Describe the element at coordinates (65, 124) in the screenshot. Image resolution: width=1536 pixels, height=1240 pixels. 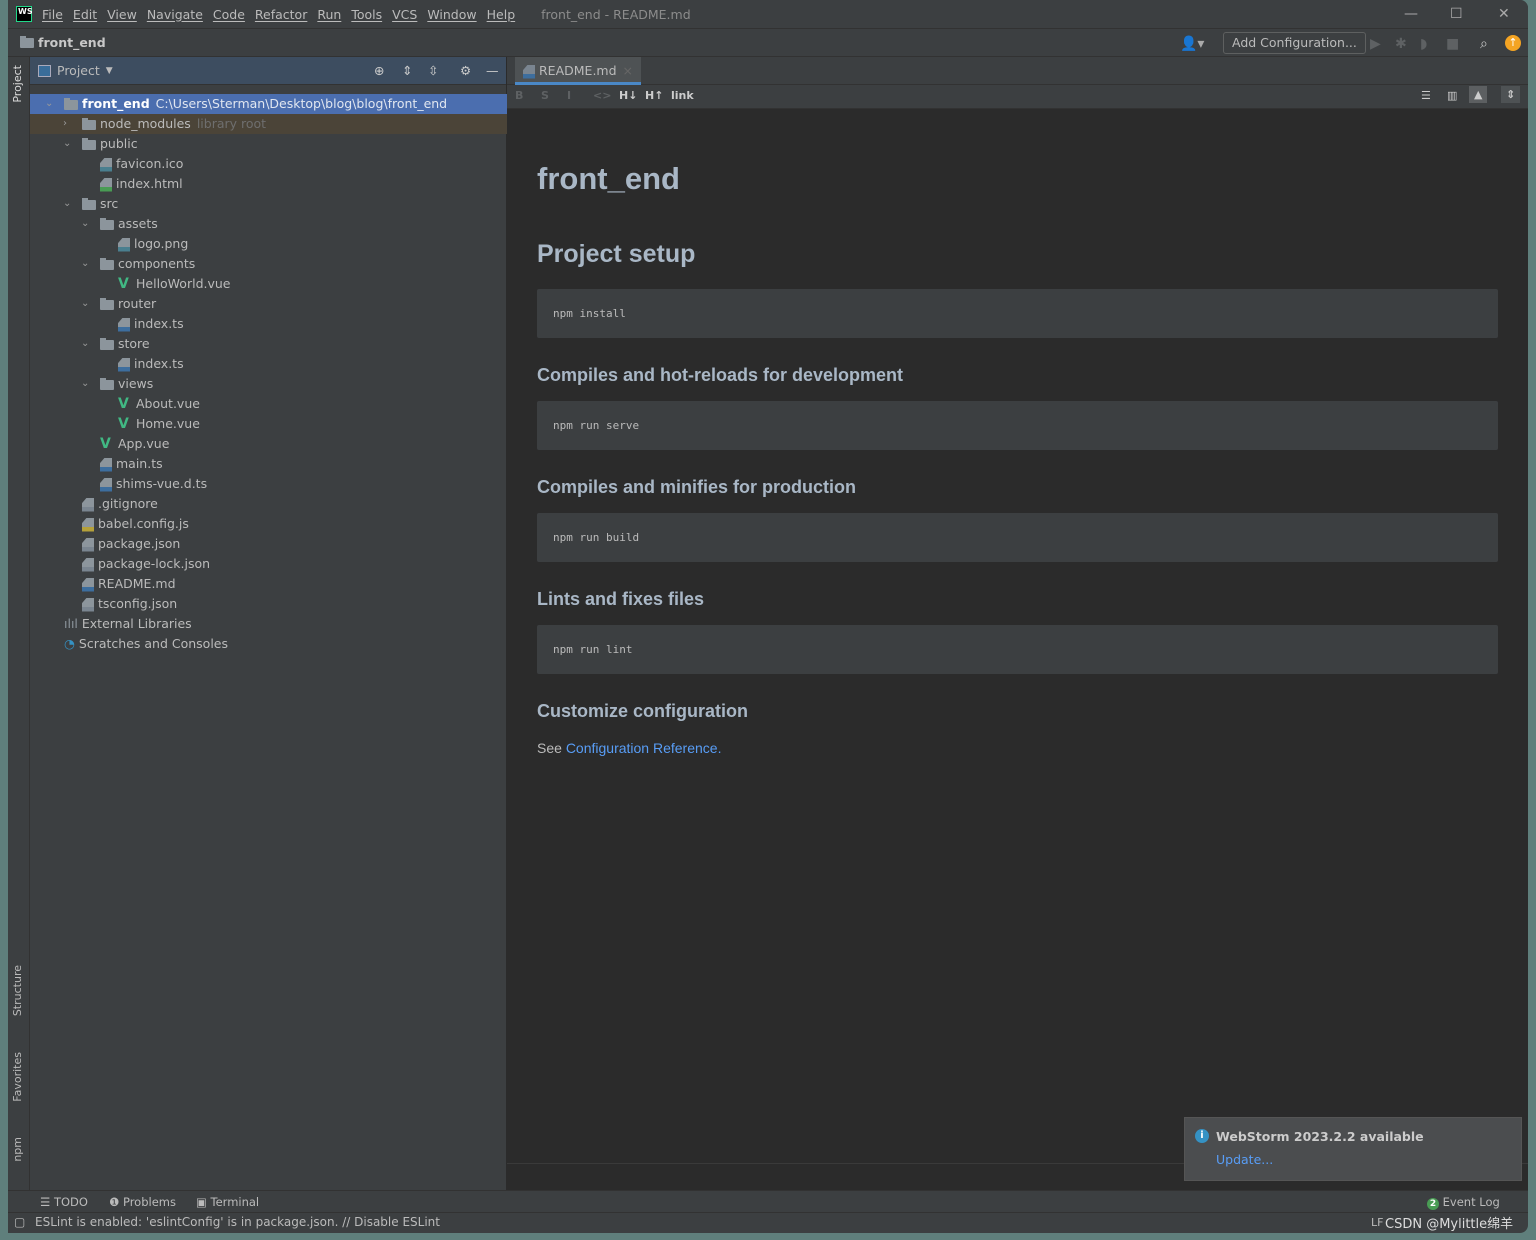
I see `chevron-right-icon: ›` at that location.